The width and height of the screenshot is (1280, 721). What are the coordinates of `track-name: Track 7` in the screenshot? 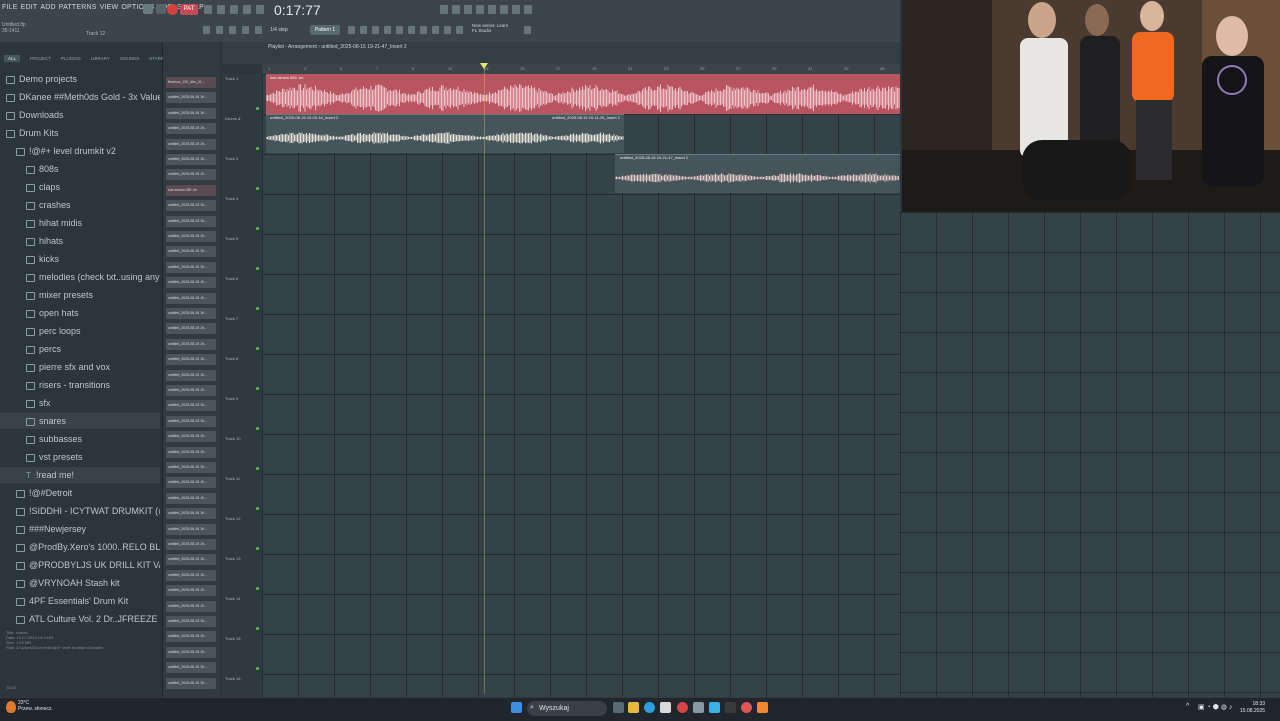 It's located at (231, 318).